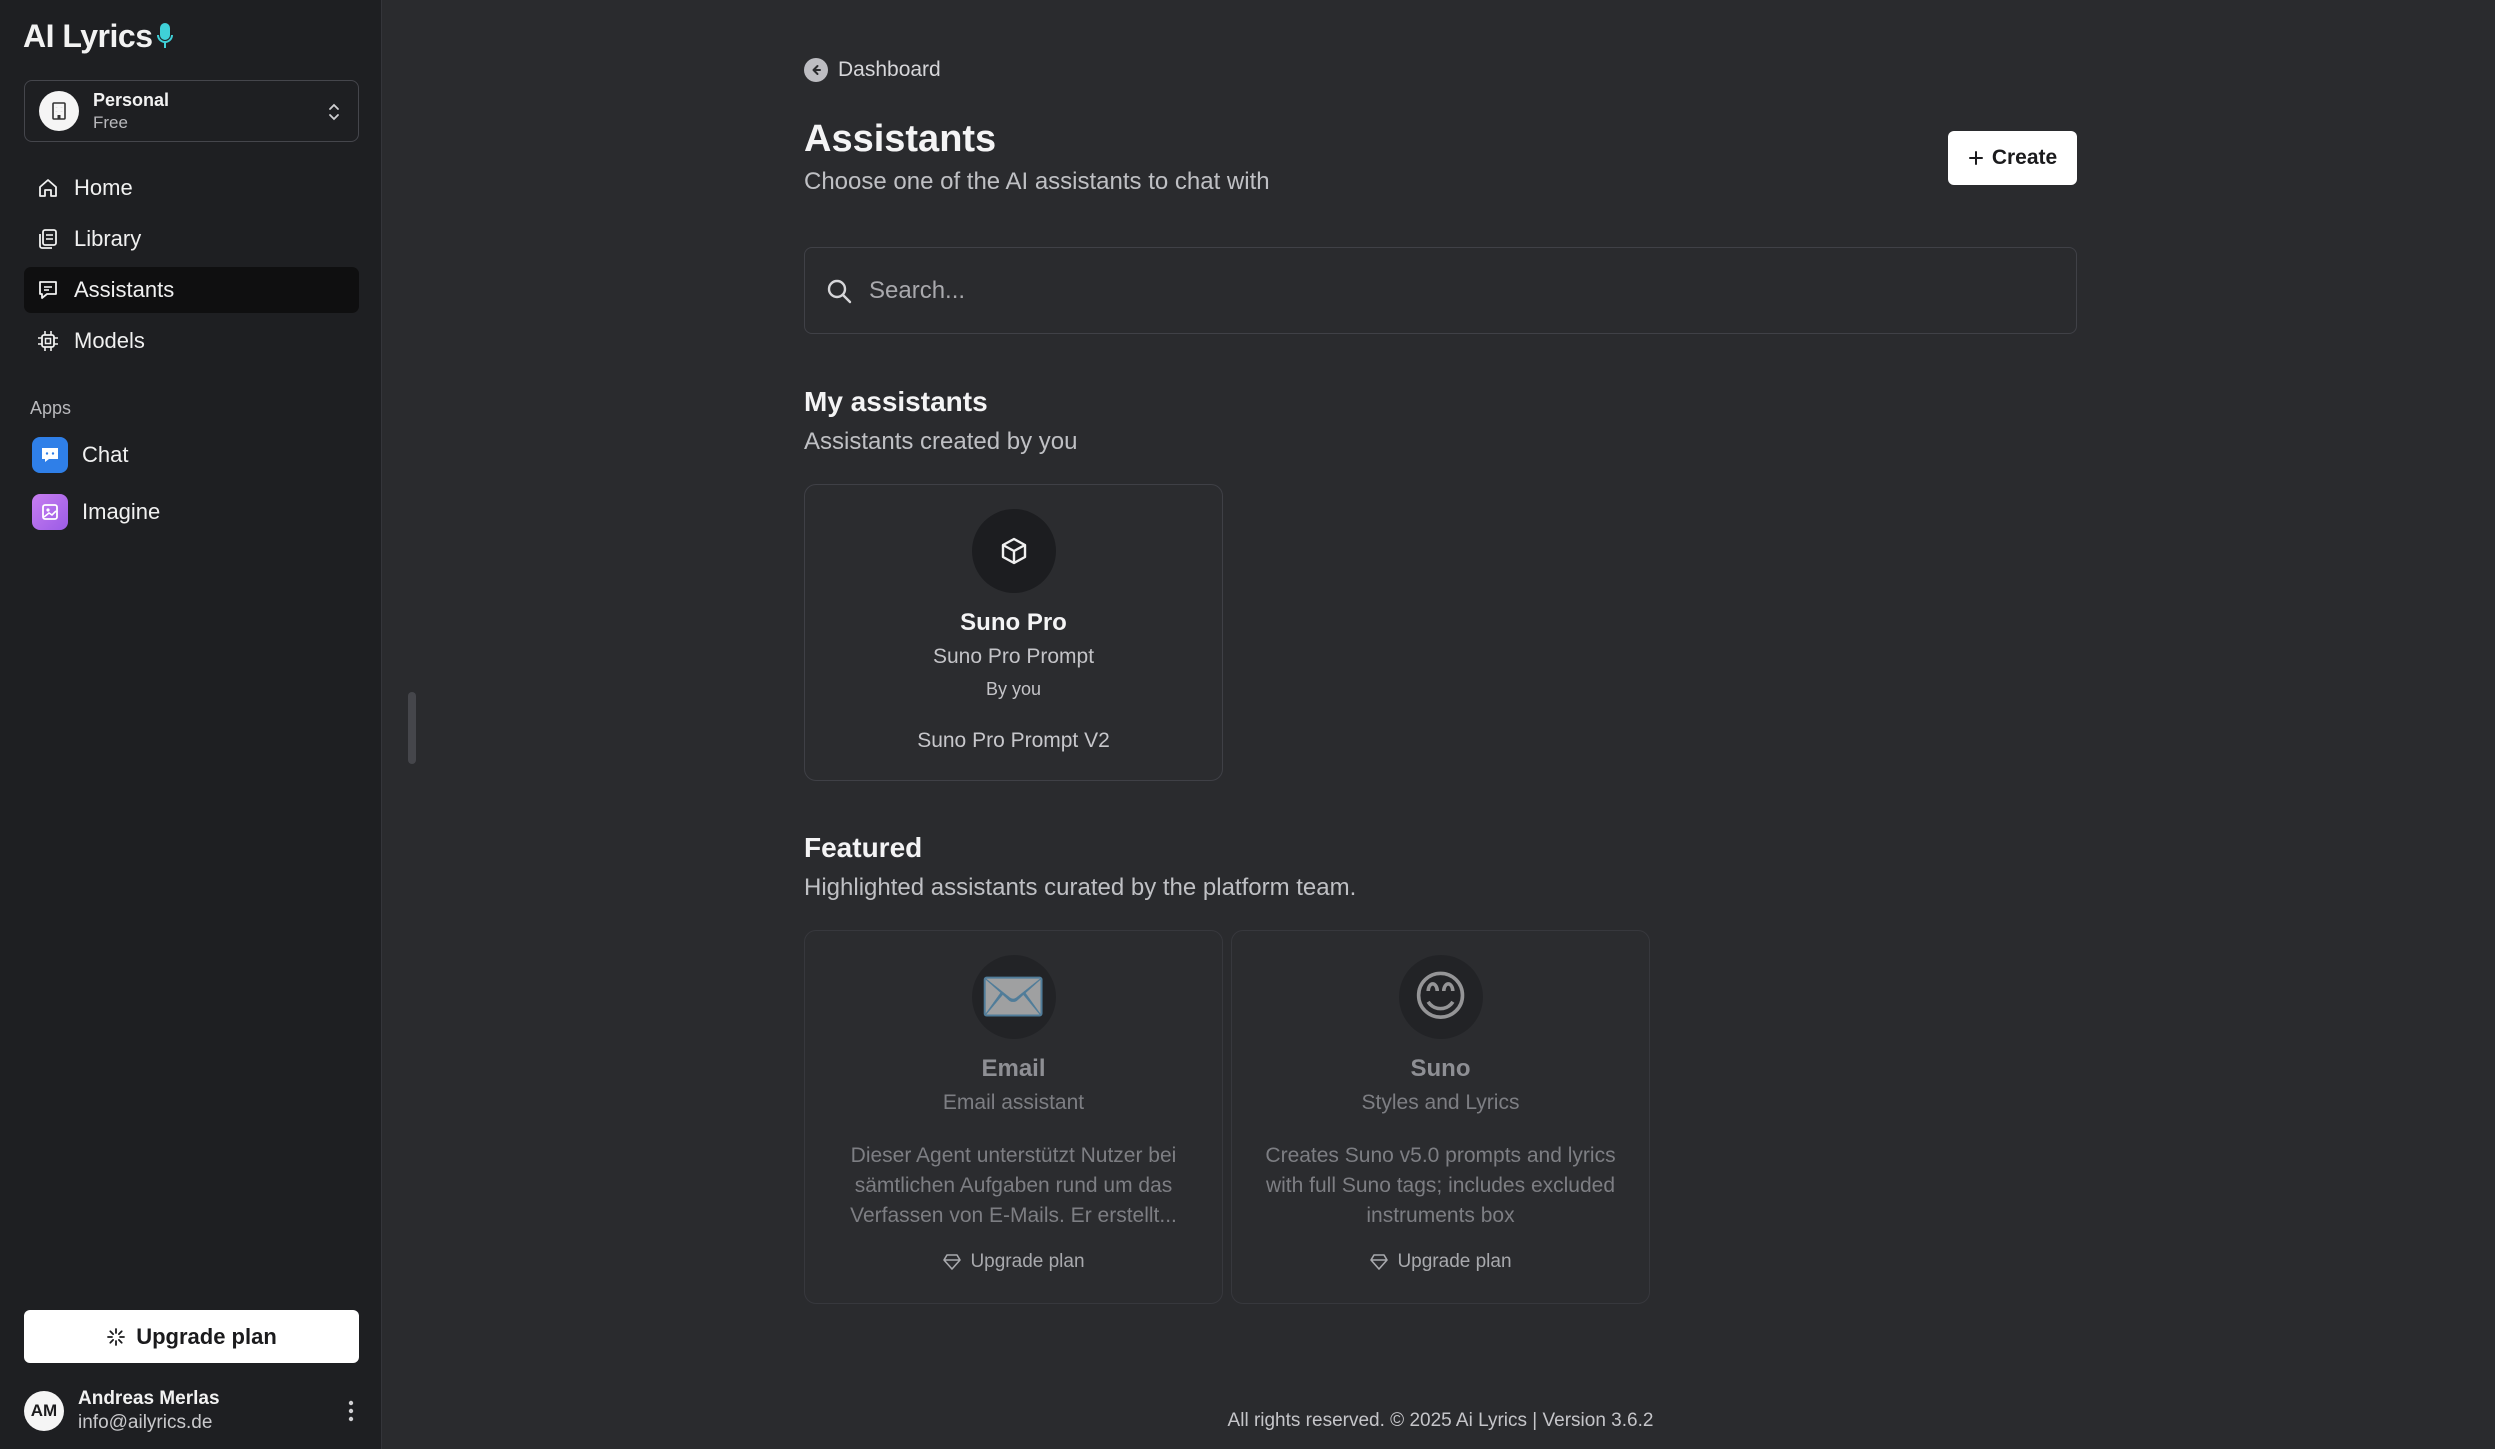 The height and width of the screenshot is (1449, 2495). I want to click on smiling-face-icon: 😊, so click(1440, 997).